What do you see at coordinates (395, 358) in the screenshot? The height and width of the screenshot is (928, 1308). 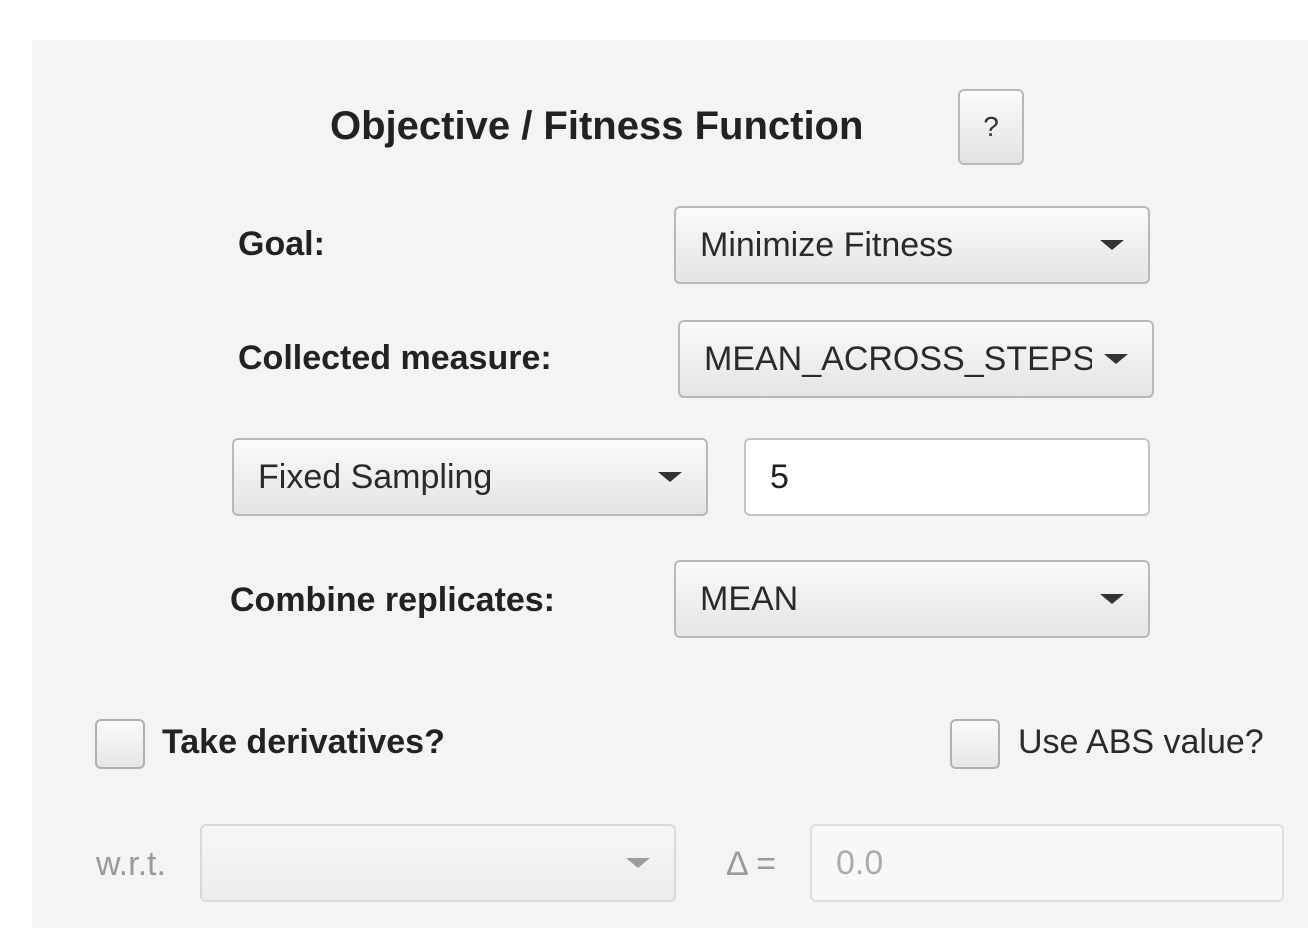 I see `collected-measure-label: Collected measure:` at bounding box center [395, 358].